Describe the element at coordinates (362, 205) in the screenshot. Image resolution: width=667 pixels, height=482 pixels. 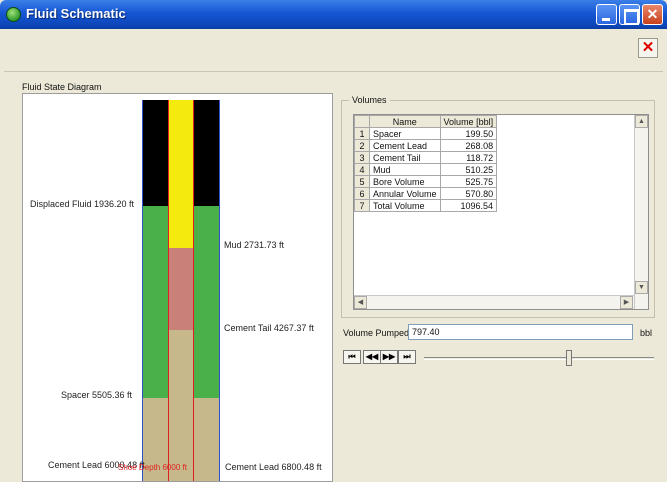
I see `row-index: 7` at that location.